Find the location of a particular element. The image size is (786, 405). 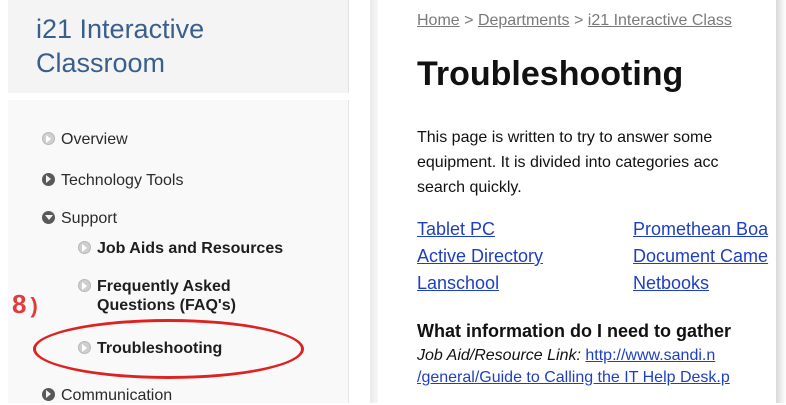

intro-line: search quickly. is located at coordinates (469, 187).